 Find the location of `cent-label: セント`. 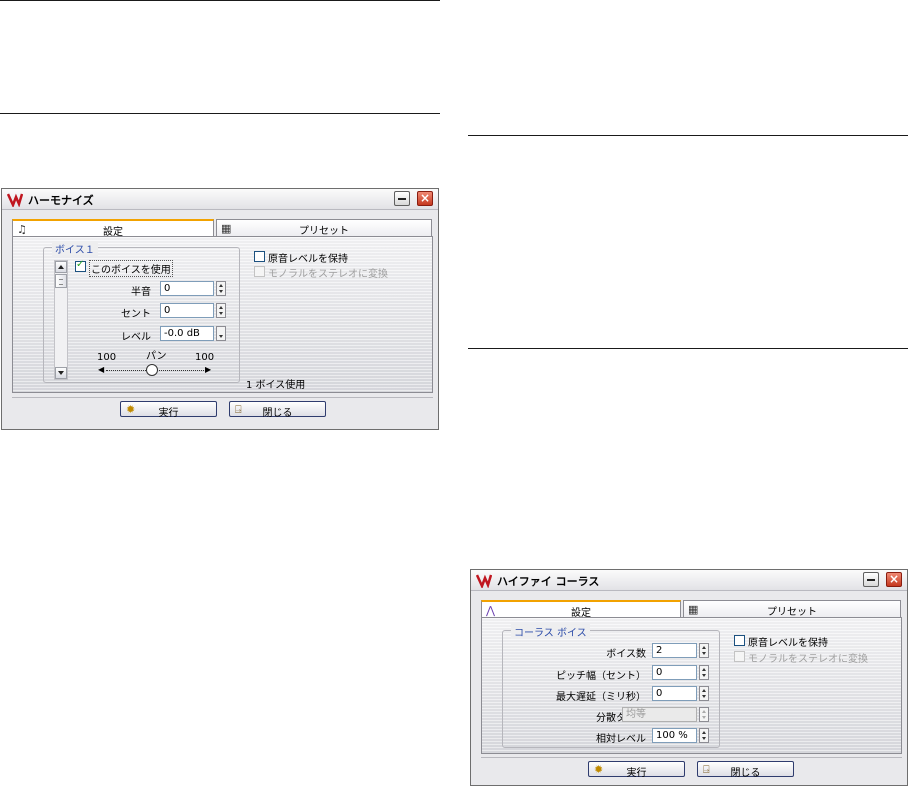

cent-label: セント is located at coordinates (136, 314).